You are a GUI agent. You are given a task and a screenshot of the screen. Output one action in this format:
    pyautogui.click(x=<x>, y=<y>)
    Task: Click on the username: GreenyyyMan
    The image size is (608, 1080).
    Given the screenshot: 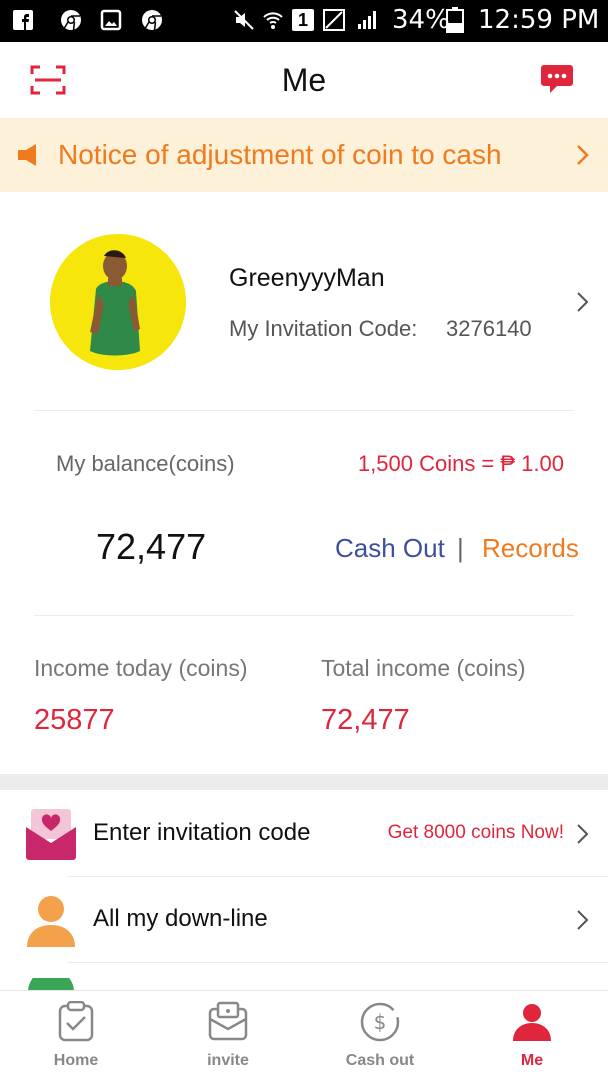 What is the action you would take?
    pyautogui.click(x=307, y=278)
    